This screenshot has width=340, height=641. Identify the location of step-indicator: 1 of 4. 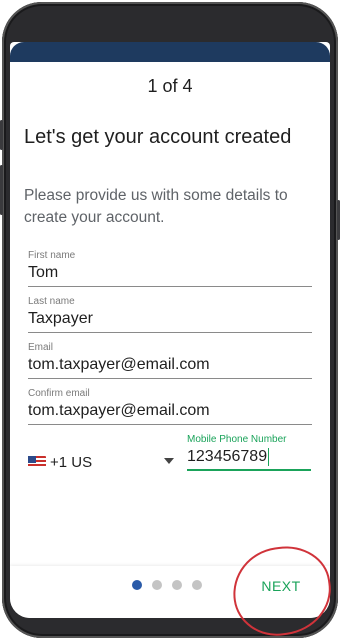
(170, 86).